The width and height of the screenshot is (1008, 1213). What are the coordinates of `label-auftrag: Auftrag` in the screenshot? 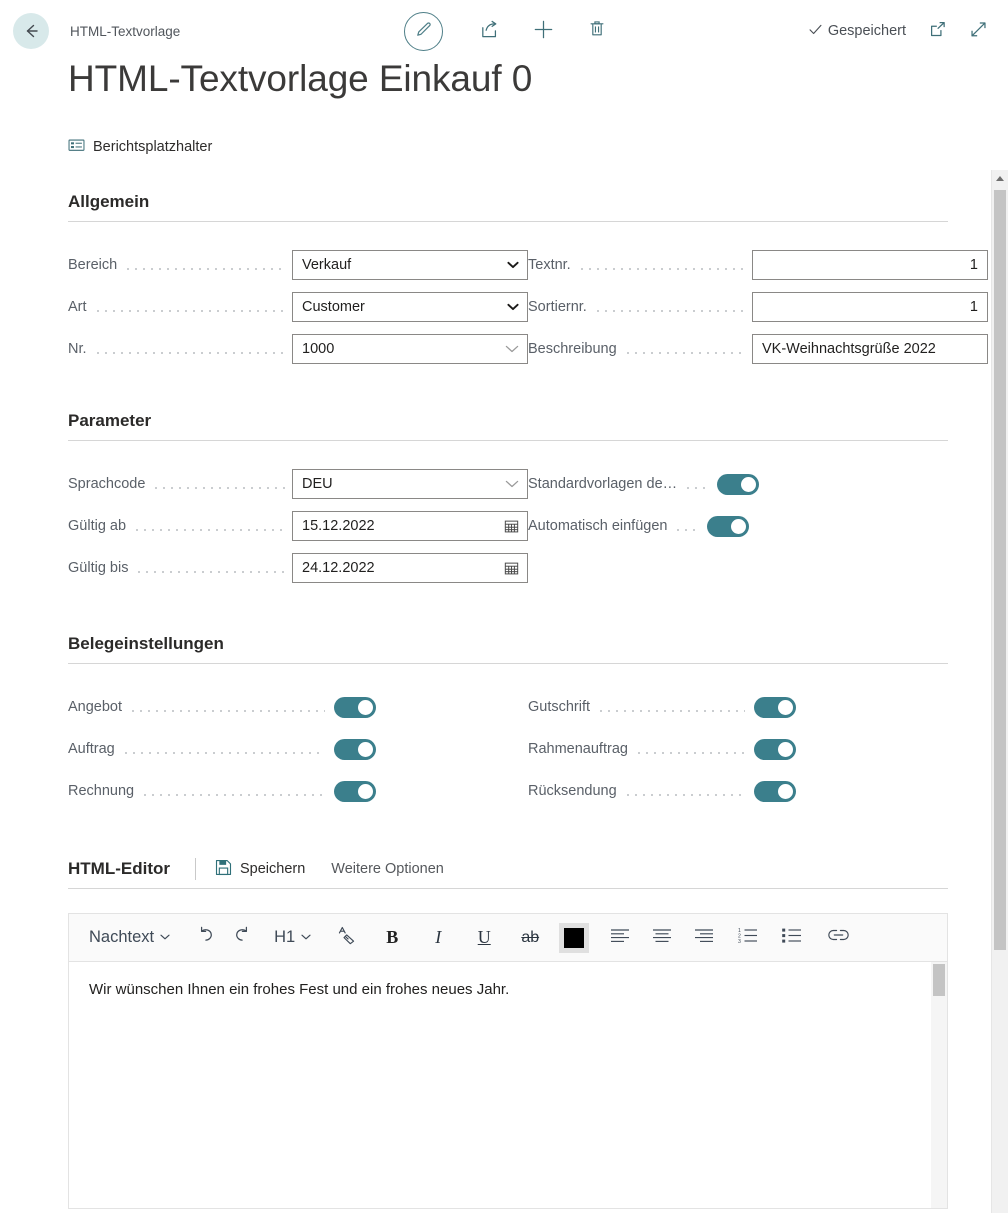 It's located at (91, 749).